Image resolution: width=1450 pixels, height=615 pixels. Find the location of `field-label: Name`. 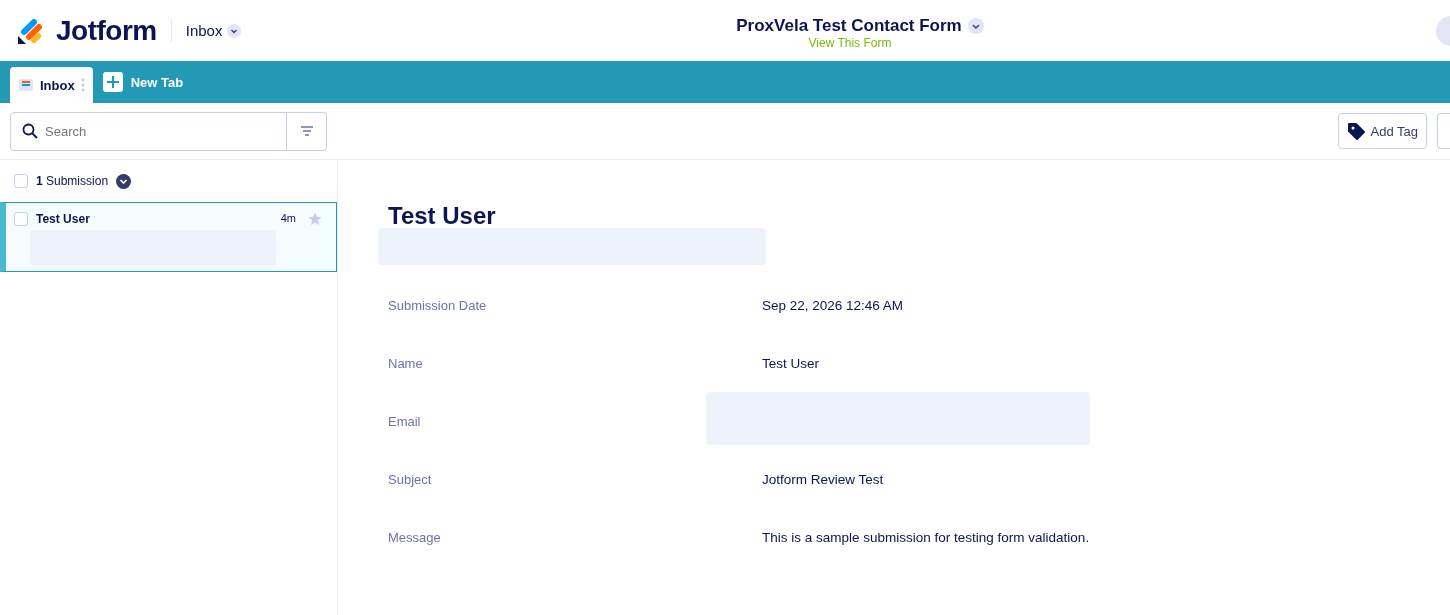

field-label: Name is located at coordinates (406, 363).